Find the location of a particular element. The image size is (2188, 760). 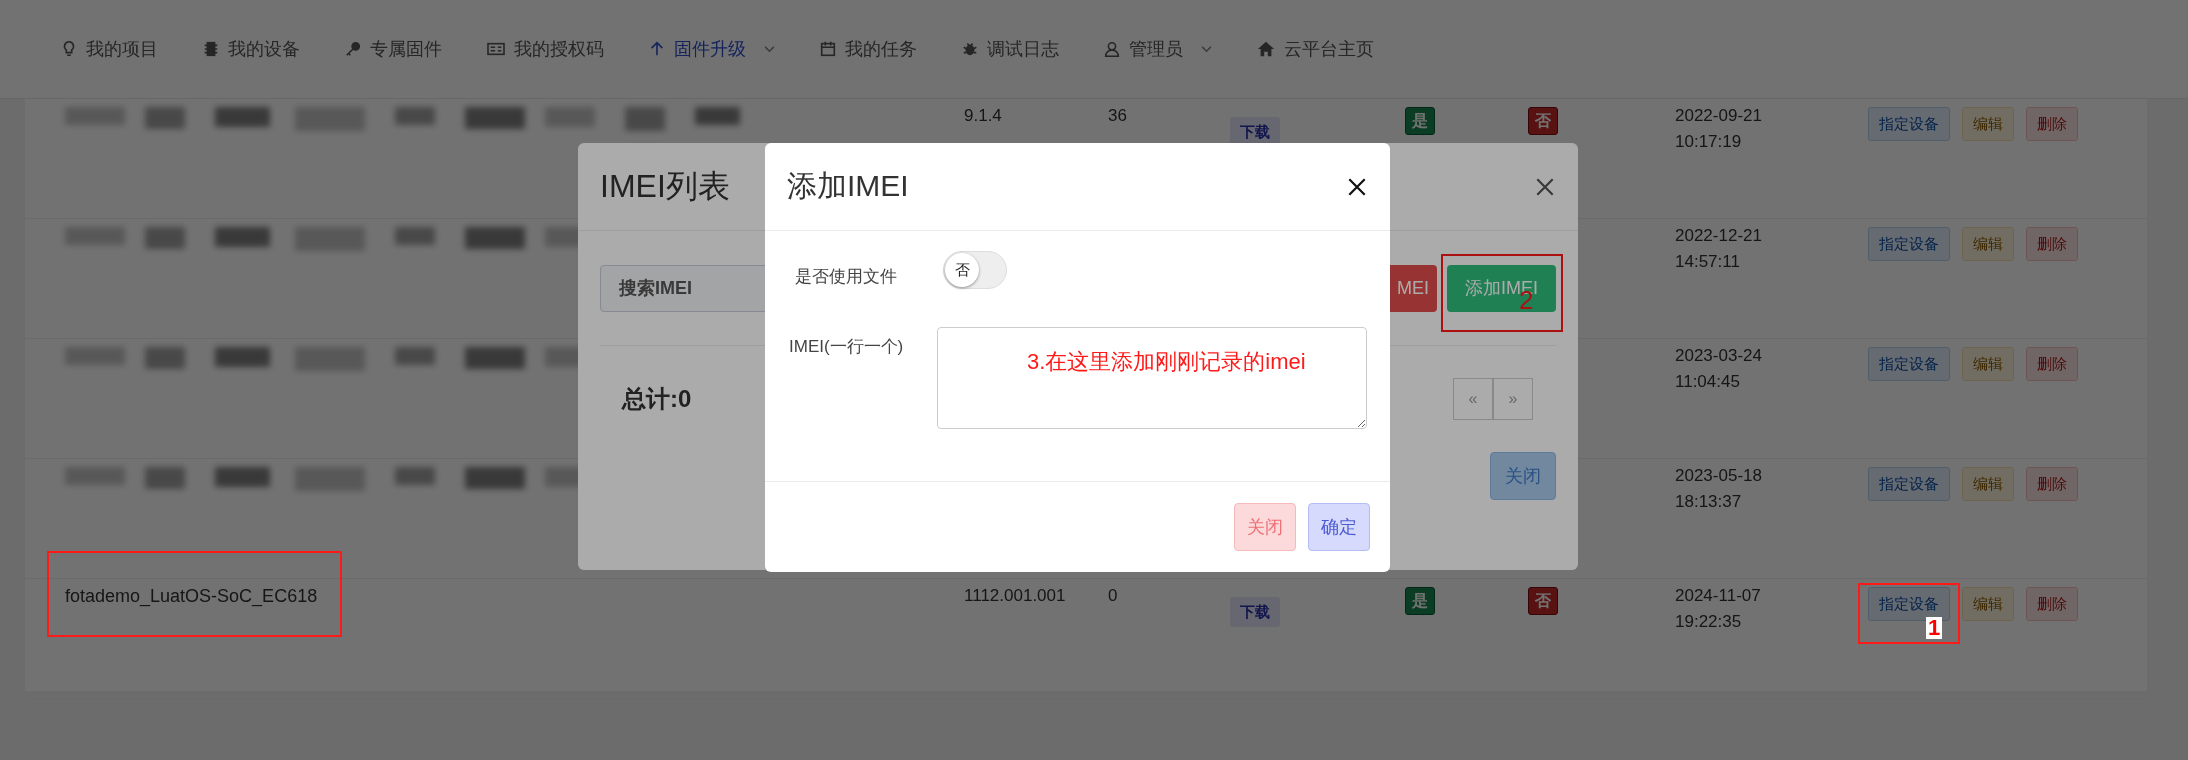

count-text: 36 is located at coordinates (1117, 116).